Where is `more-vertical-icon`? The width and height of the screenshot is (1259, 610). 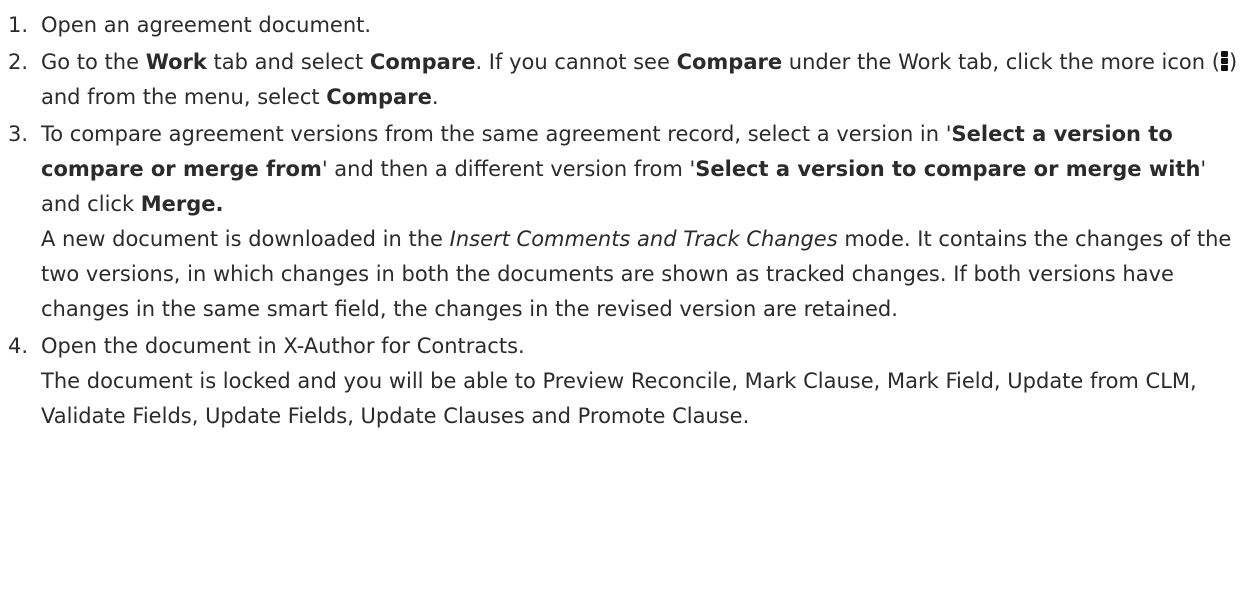 more-vertical-icon is located at coordinates (1224, 61).